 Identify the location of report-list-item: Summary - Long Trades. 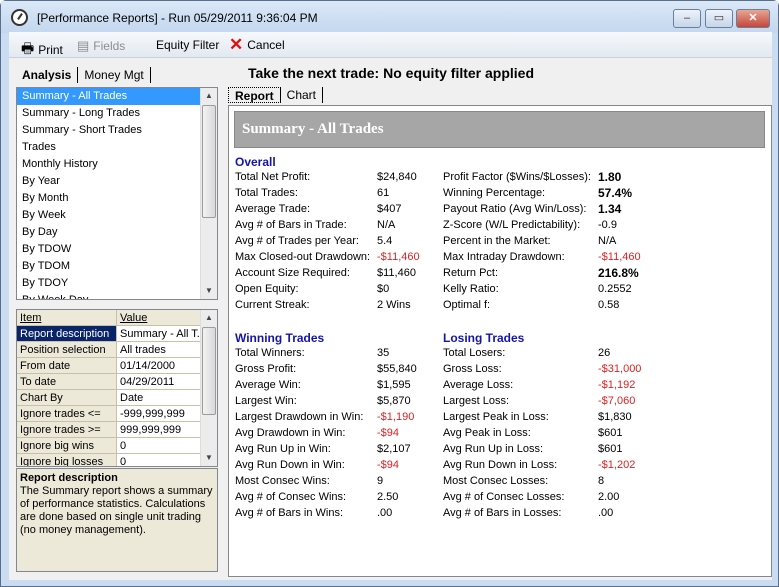
(109, 113).